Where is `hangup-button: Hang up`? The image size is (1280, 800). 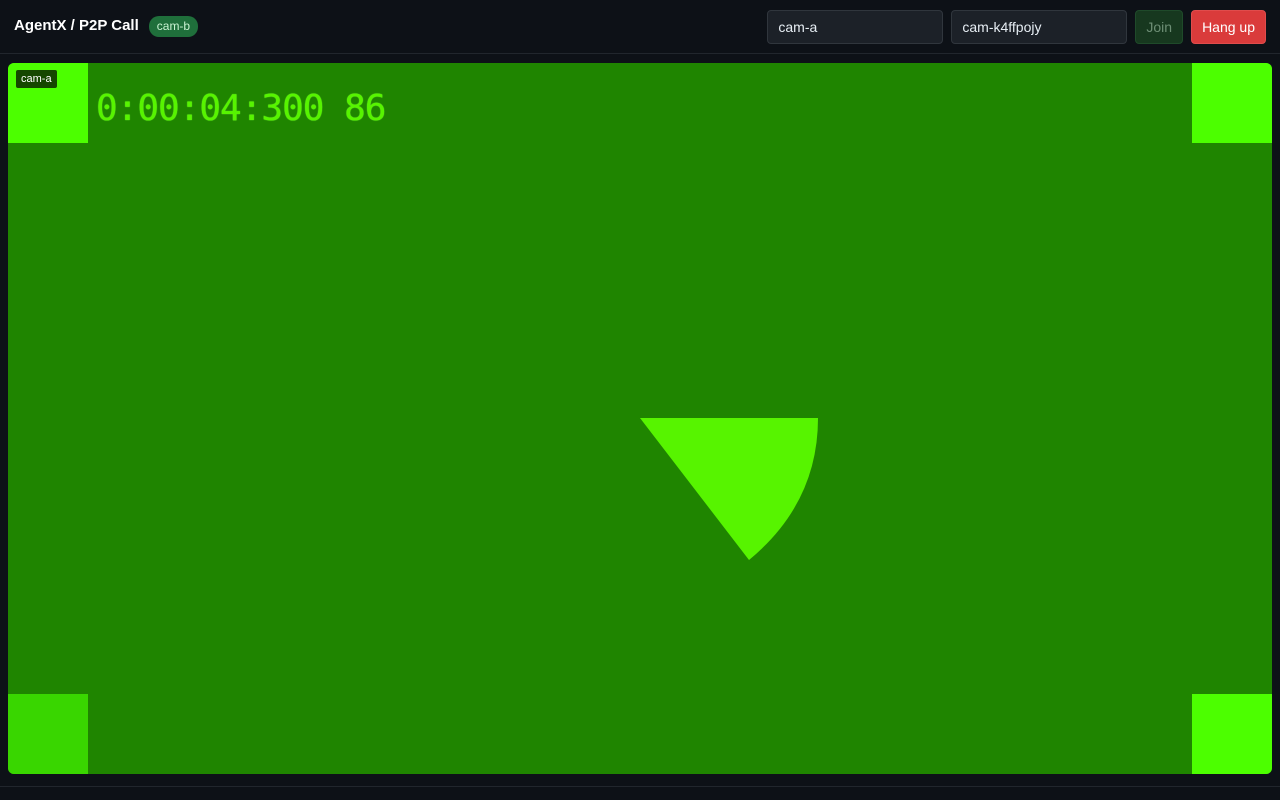
hangup-button: Hang up is located at coordinates (1228, 27).